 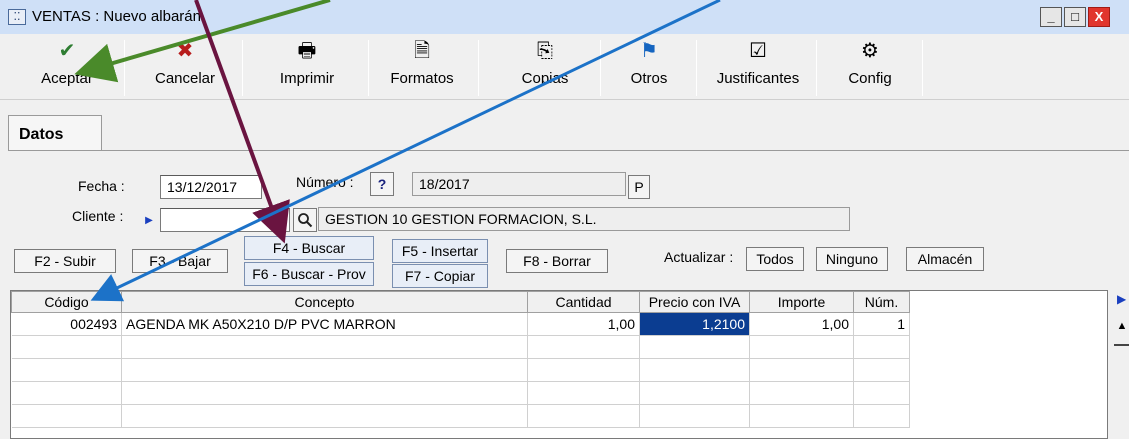 I want to click on maroon-arrow, so click(x=242, y=122).